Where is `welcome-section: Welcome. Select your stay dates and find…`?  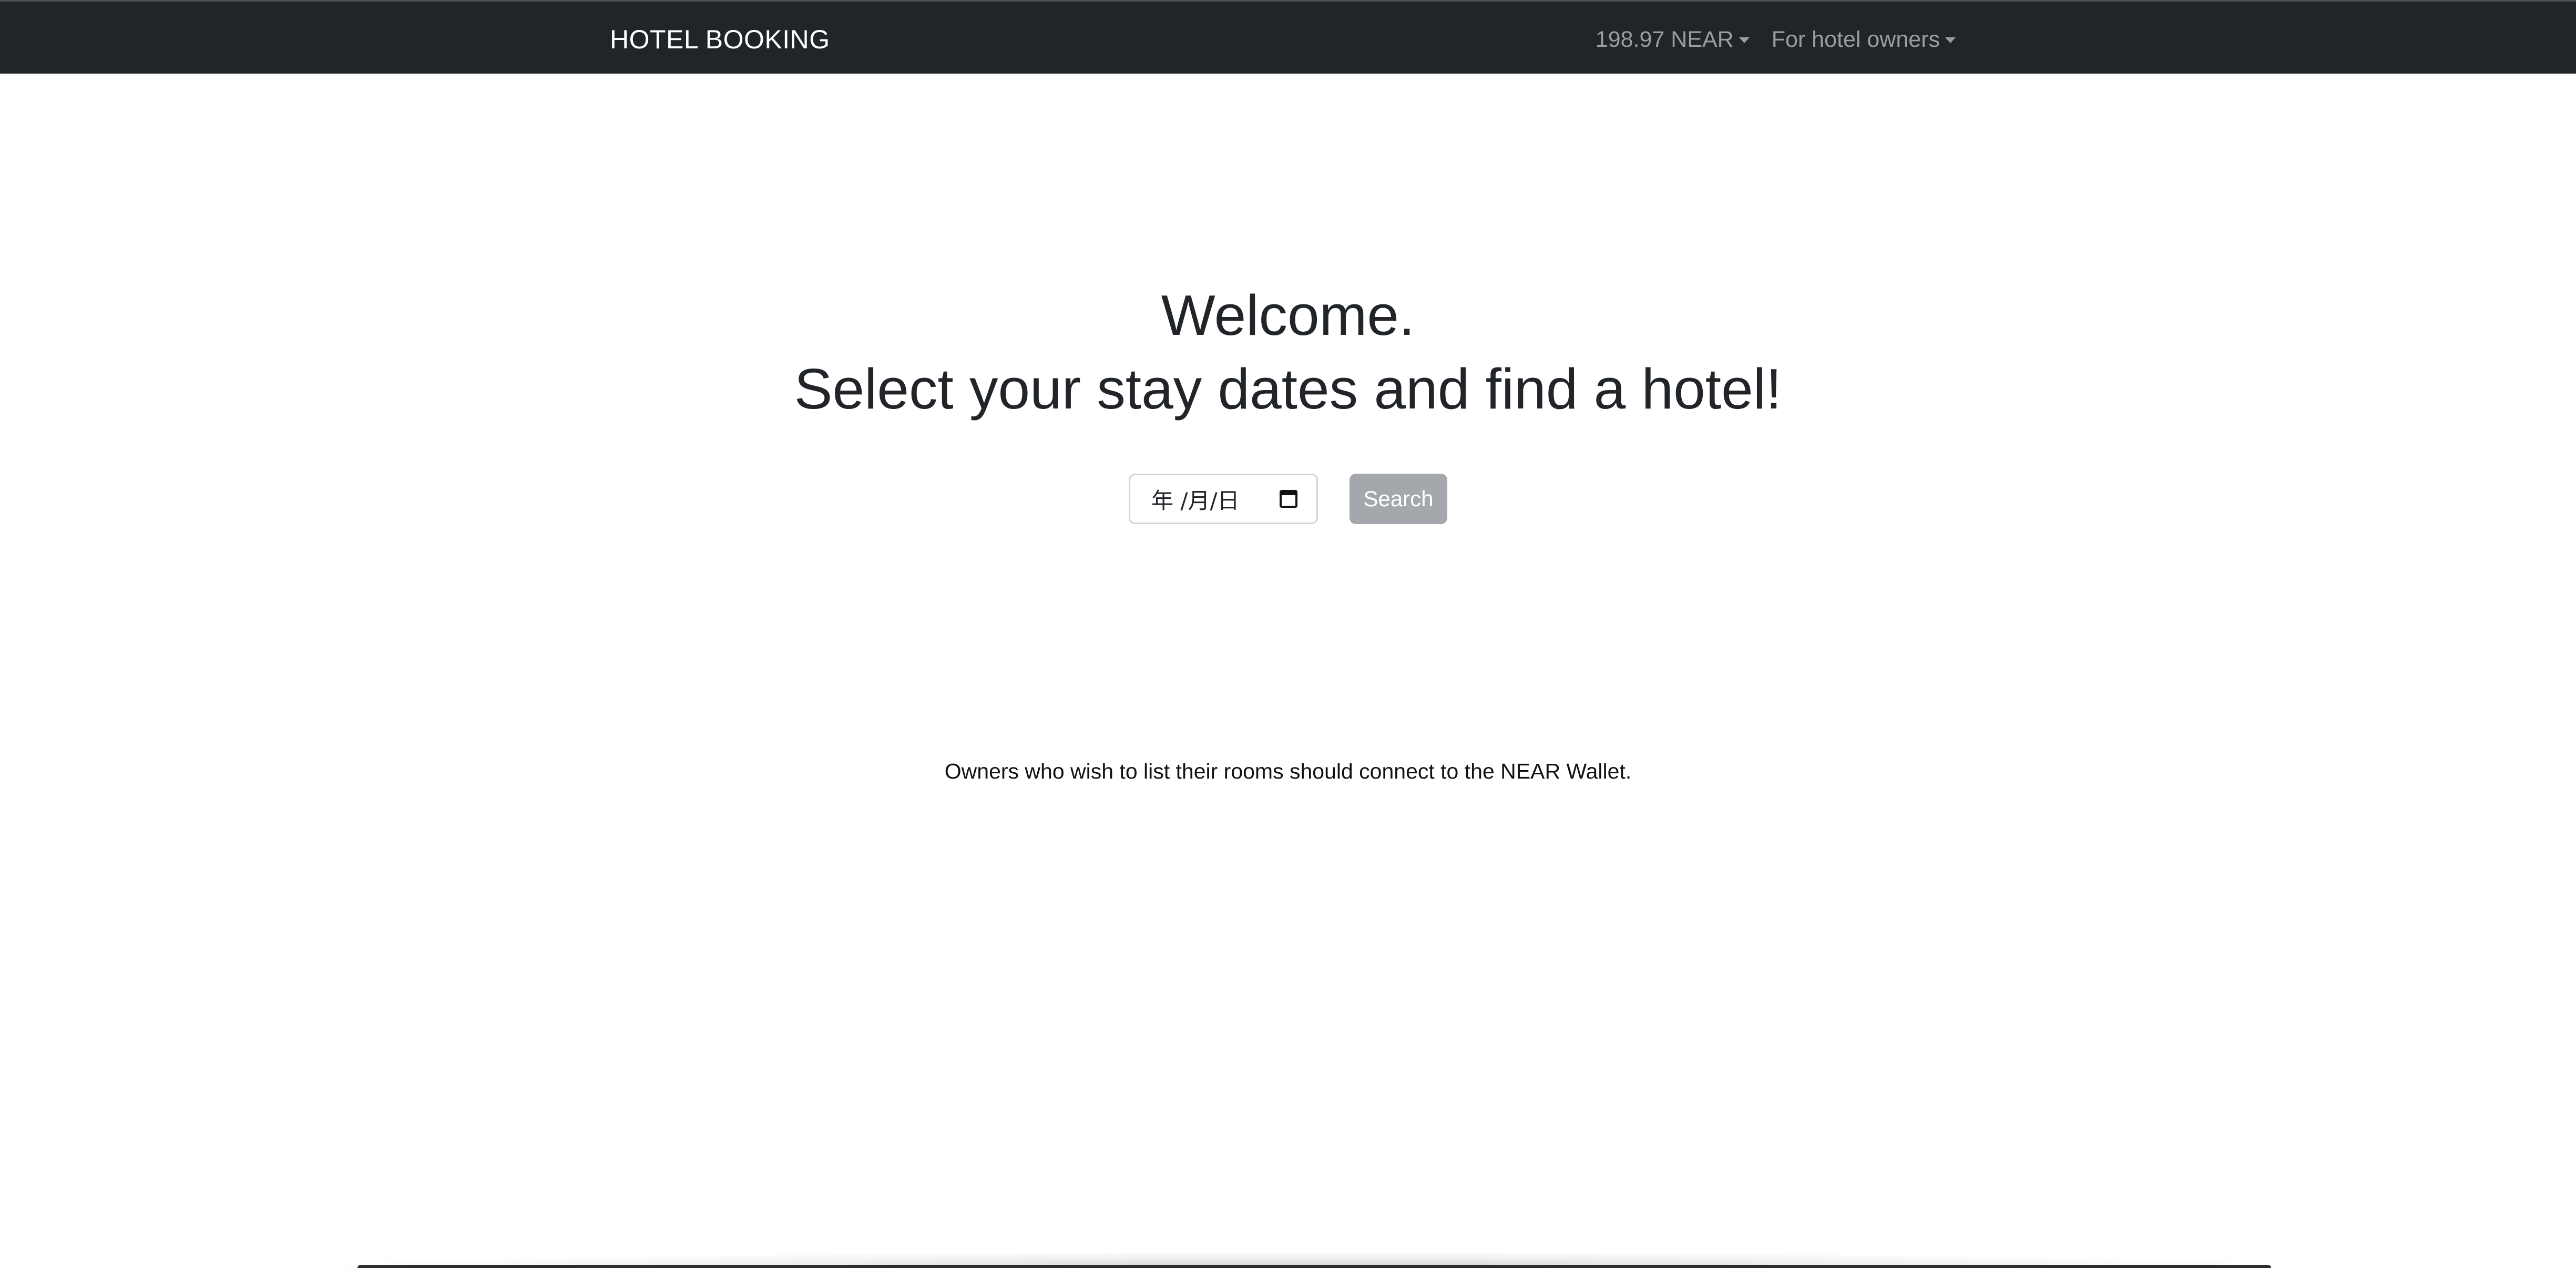 welcome-section: Welcome. Select your stay dates and find… is located at coordinates (1288, 352).